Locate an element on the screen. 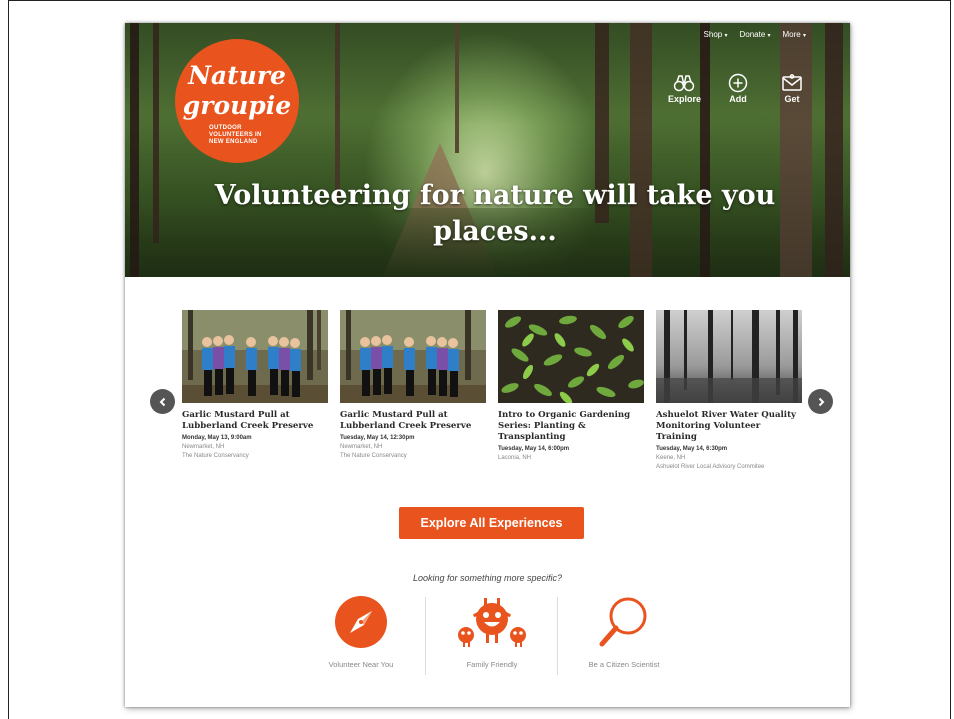 Image resolution: width=954 pixels, height=719 pixels. nav-get: Get is located at coordinates (792, 88).